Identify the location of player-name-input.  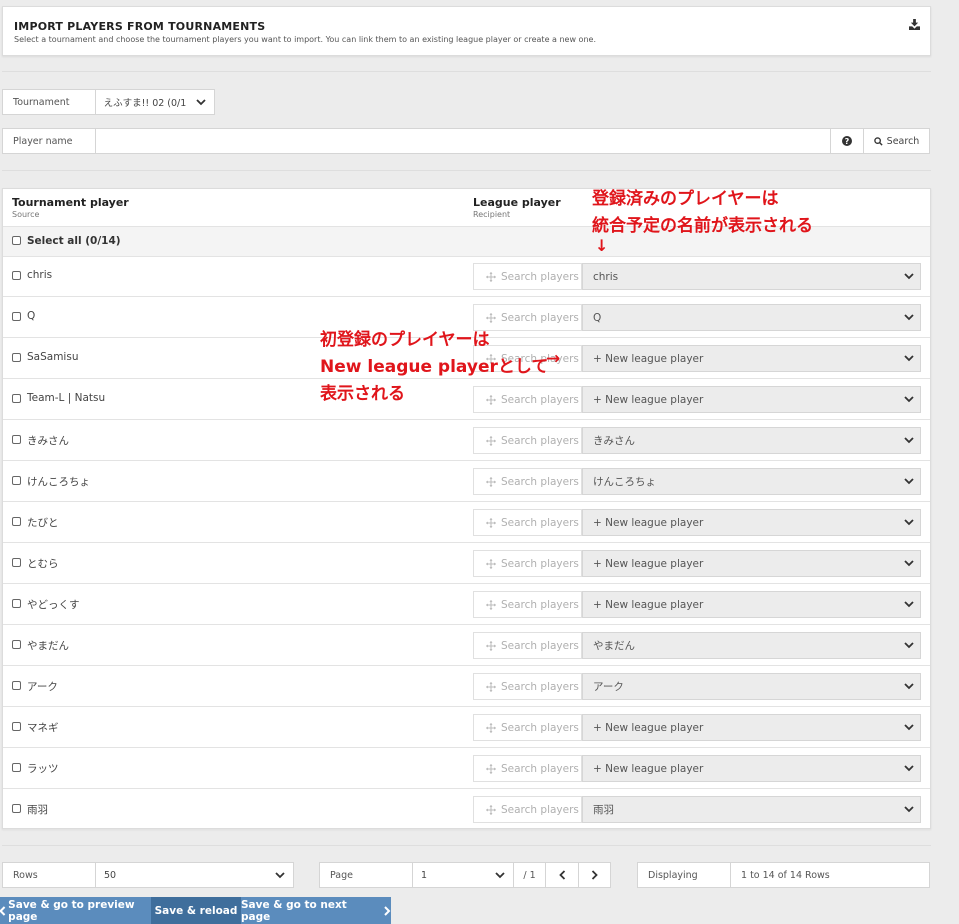
(463, 141).